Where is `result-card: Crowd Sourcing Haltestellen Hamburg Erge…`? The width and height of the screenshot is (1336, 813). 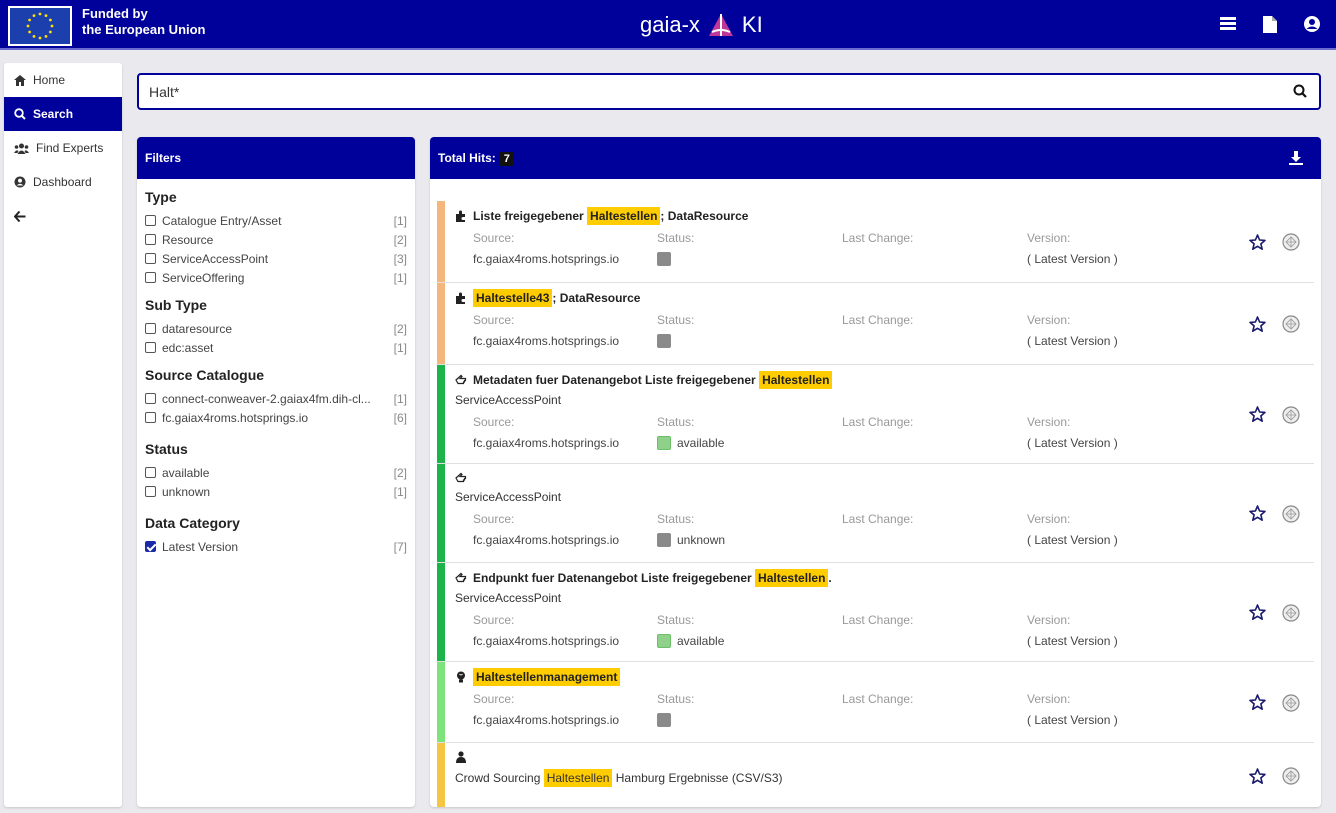 result-card: Crowd Sourcing Haltestellen Hamburg Erge… is located at coordinates (875, 775).